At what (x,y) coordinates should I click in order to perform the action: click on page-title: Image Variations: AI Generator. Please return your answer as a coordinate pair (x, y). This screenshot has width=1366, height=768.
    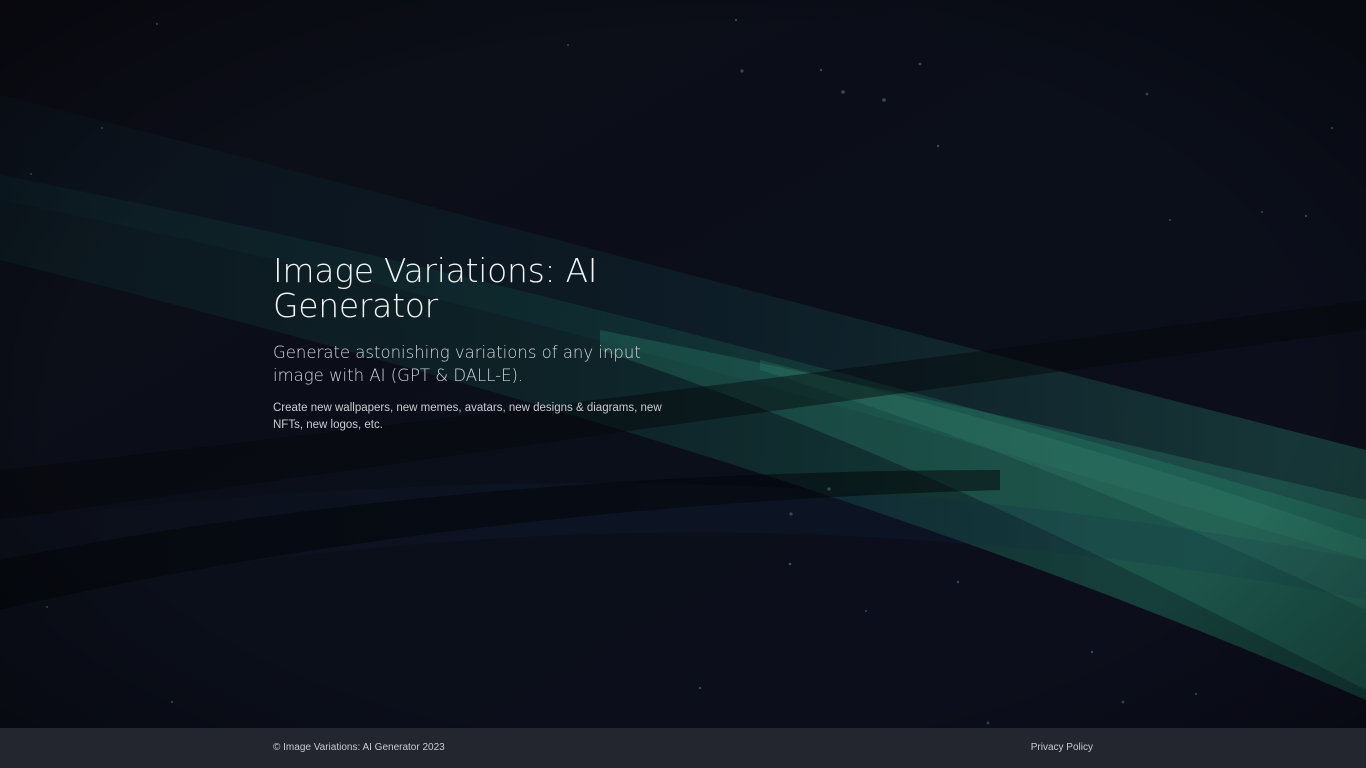
    Looking at the image, I should click on (435, 288).